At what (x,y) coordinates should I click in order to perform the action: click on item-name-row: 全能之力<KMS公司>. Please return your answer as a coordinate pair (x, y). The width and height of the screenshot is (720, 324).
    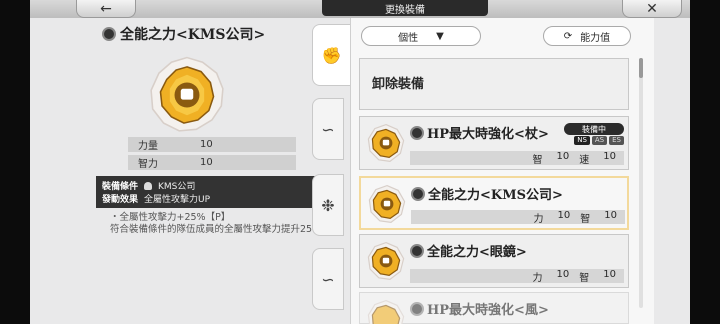
    Looking at the image, I should click on (487, 193).